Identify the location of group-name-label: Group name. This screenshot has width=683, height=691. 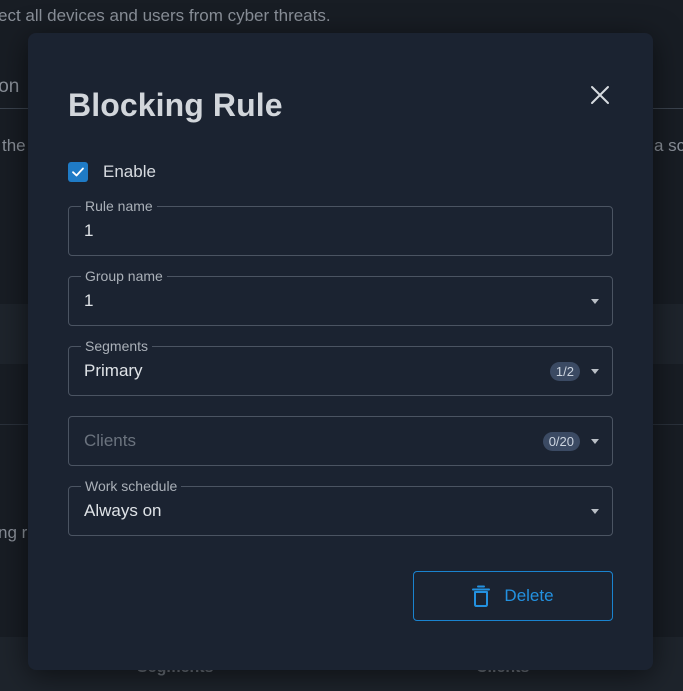
(124, 276).